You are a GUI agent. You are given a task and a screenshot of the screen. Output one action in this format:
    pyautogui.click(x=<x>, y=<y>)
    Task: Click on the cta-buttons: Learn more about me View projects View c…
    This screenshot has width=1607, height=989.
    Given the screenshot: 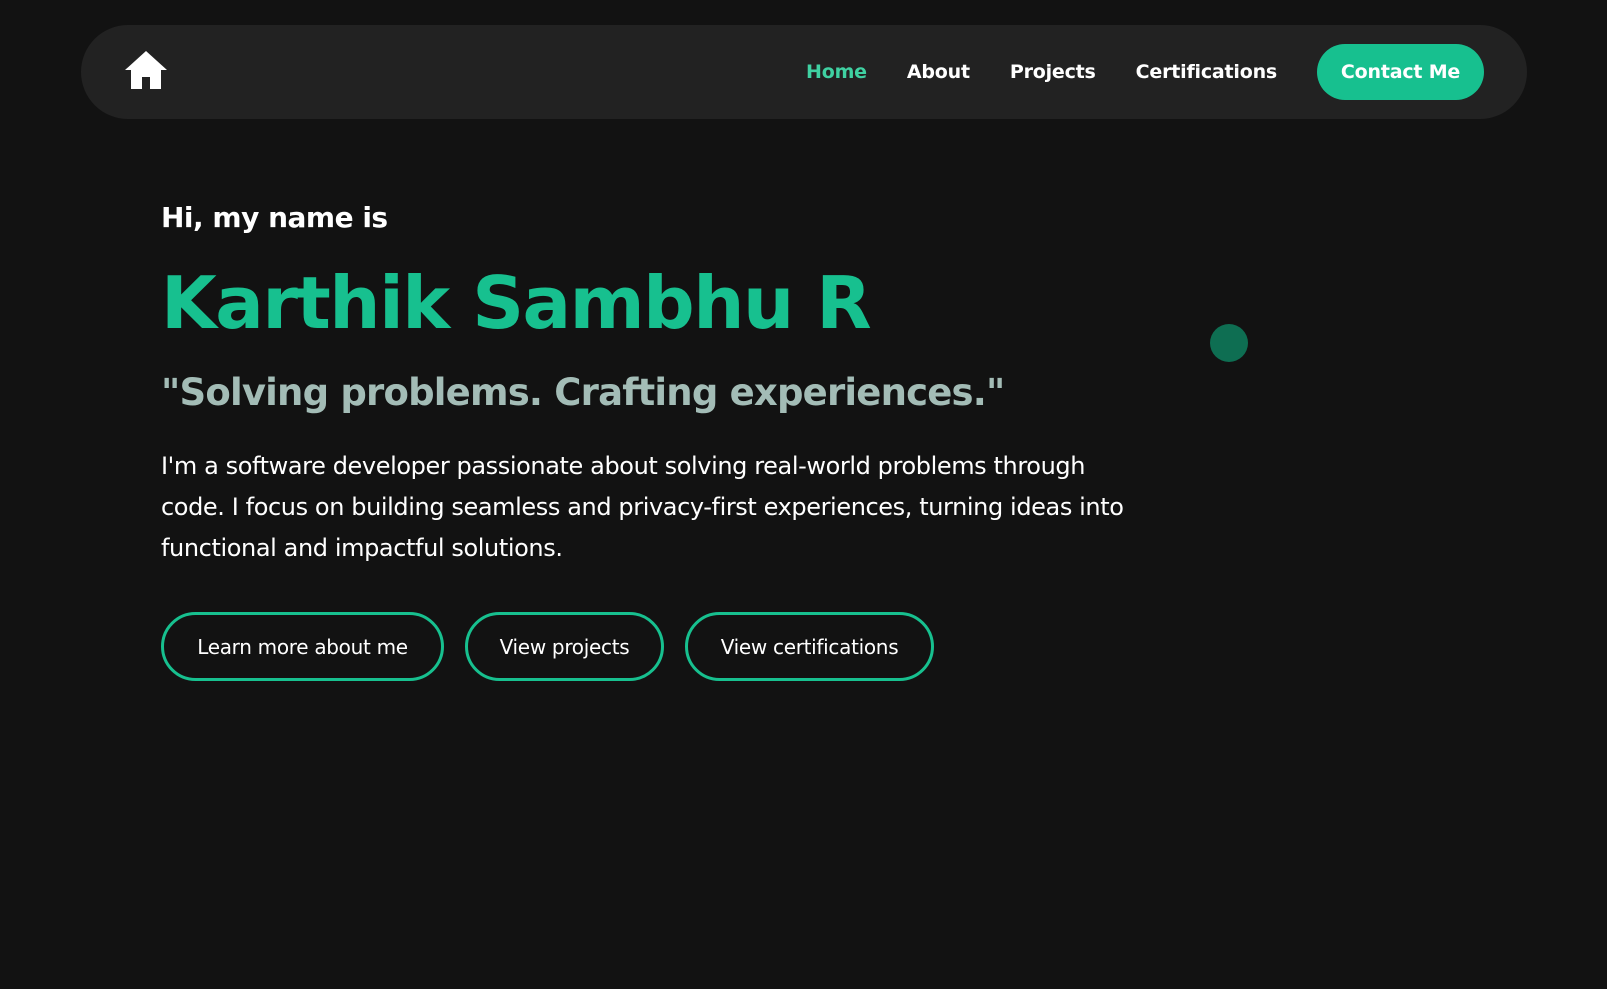 What is the action you would take?
    pyautogui.click(x=671, y=646)
    